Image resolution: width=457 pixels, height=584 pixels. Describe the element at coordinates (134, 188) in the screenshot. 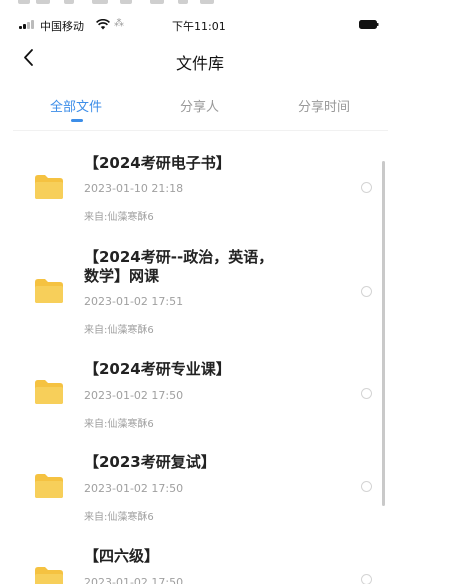

I see `file-date: 2023-01-10 21:18` at that location.